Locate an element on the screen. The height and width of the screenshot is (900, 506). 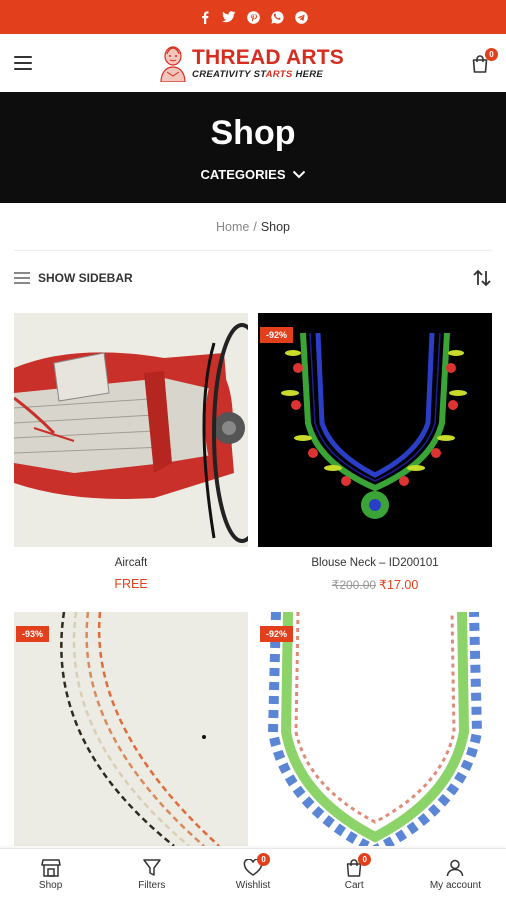
facebook-icon is located at coordinates (205, 17).